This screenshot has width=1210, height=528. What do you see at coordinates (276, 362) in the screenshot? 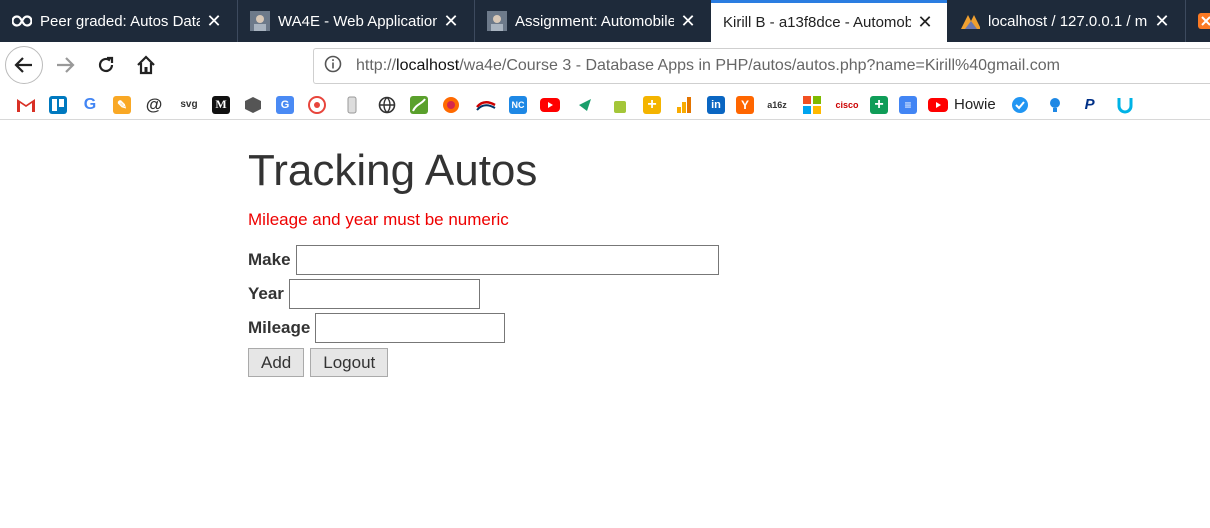
I see `add-button: Add` at bounding box center [276, 362].